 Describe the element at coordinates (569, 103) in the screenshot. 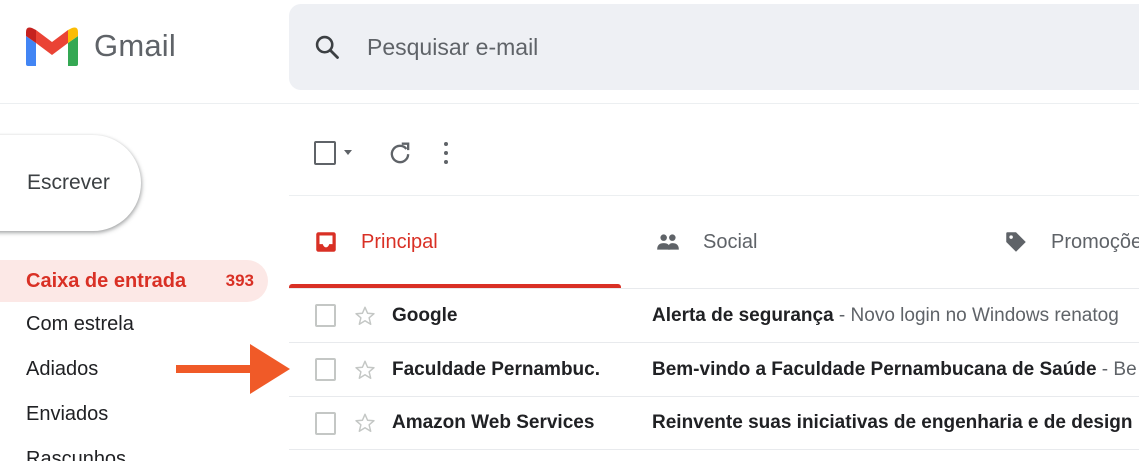

I see `header-divider` at that location.